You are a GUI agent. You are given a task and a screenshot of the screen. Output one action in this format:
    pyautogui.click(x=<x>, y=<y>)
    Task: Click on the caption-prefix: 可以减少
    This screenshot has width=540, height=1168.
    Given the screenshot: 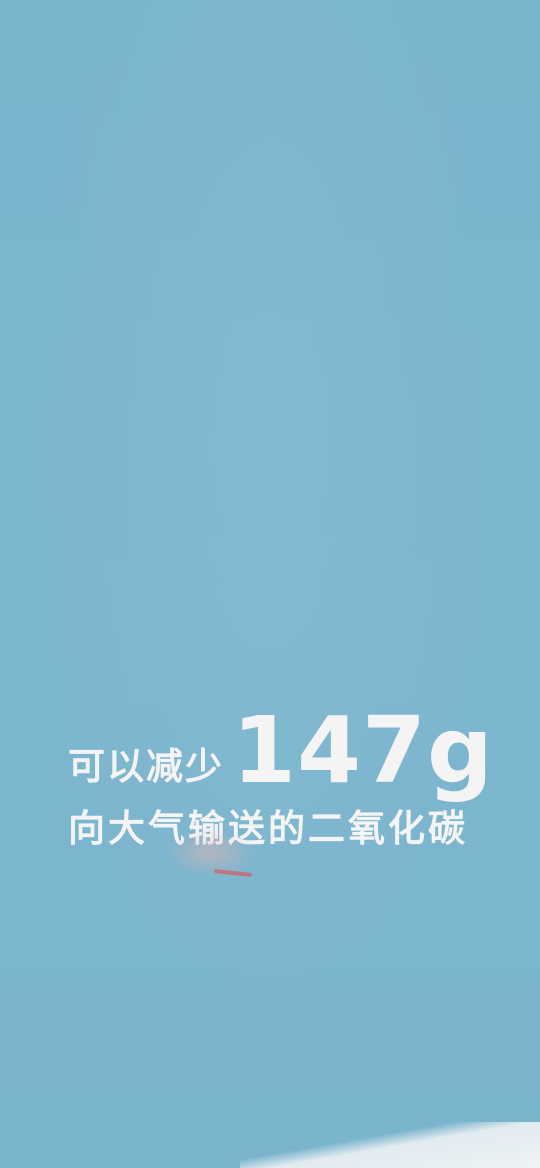 What is the action you would take?
    pyautogui.click(x=146, y=766)
    